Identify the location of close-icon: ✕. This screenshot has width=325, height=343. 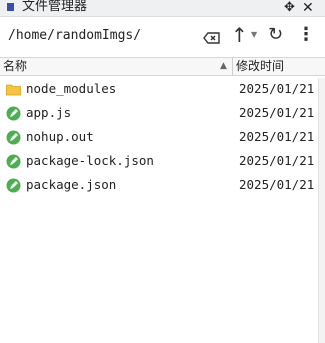
(308, 8).